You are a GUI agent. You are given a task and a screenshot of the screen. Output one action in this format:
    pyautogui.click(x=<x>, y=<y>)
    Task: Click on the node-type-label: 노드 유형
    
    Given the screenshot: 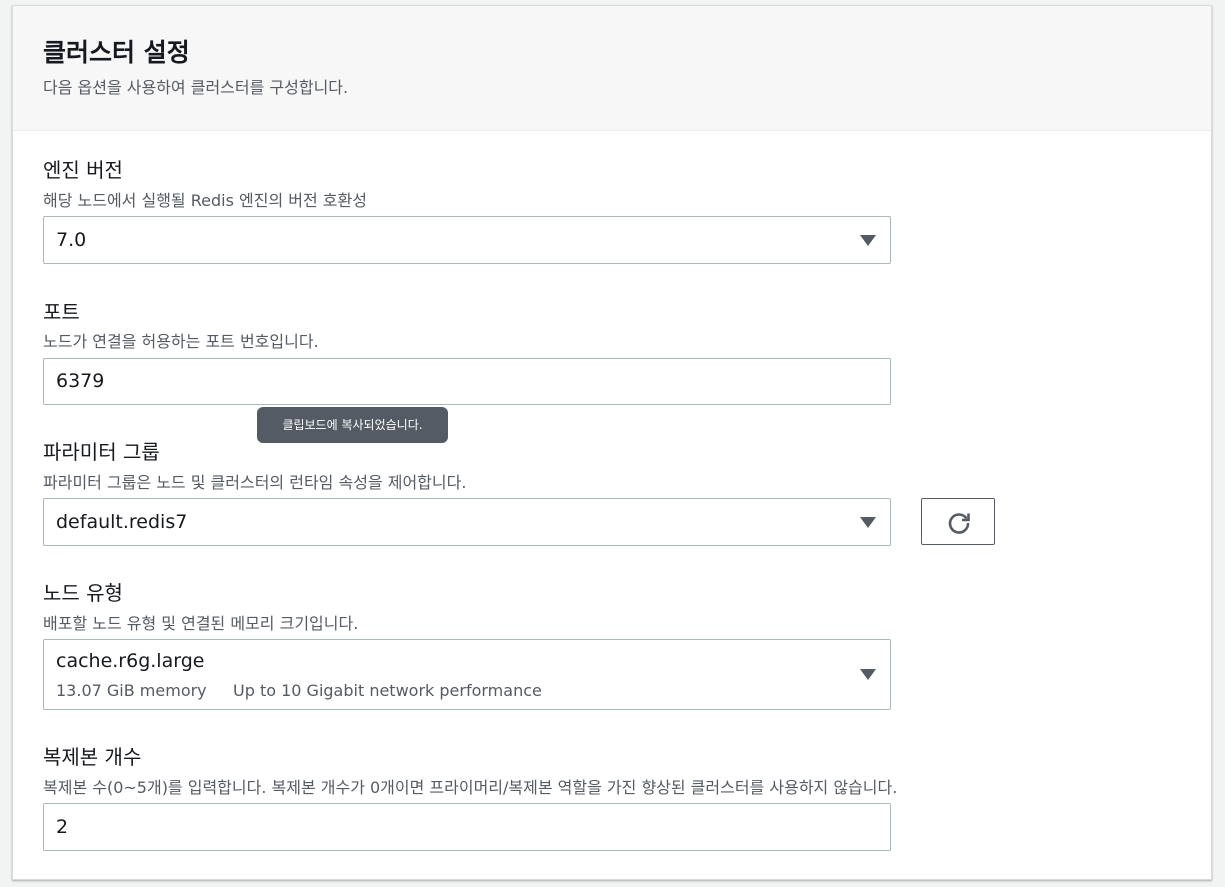 What is the action you would take?
    pyautogui.click(x=83, y=593)
    